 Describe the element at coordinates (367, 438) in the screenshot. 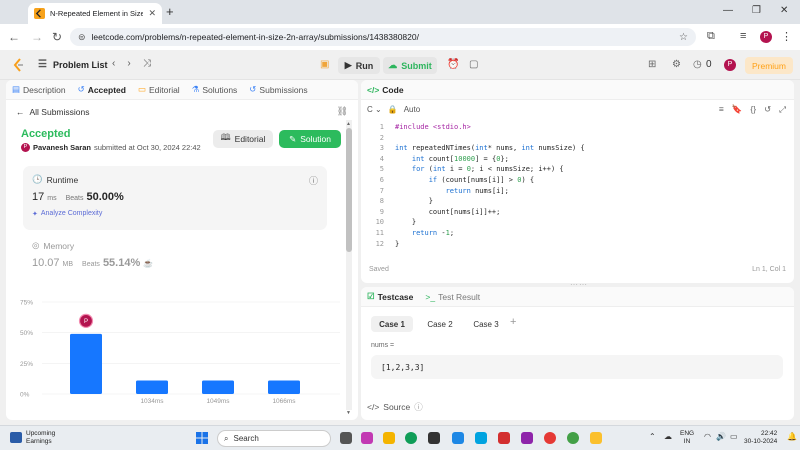

I see `copilot-icon` at that location.